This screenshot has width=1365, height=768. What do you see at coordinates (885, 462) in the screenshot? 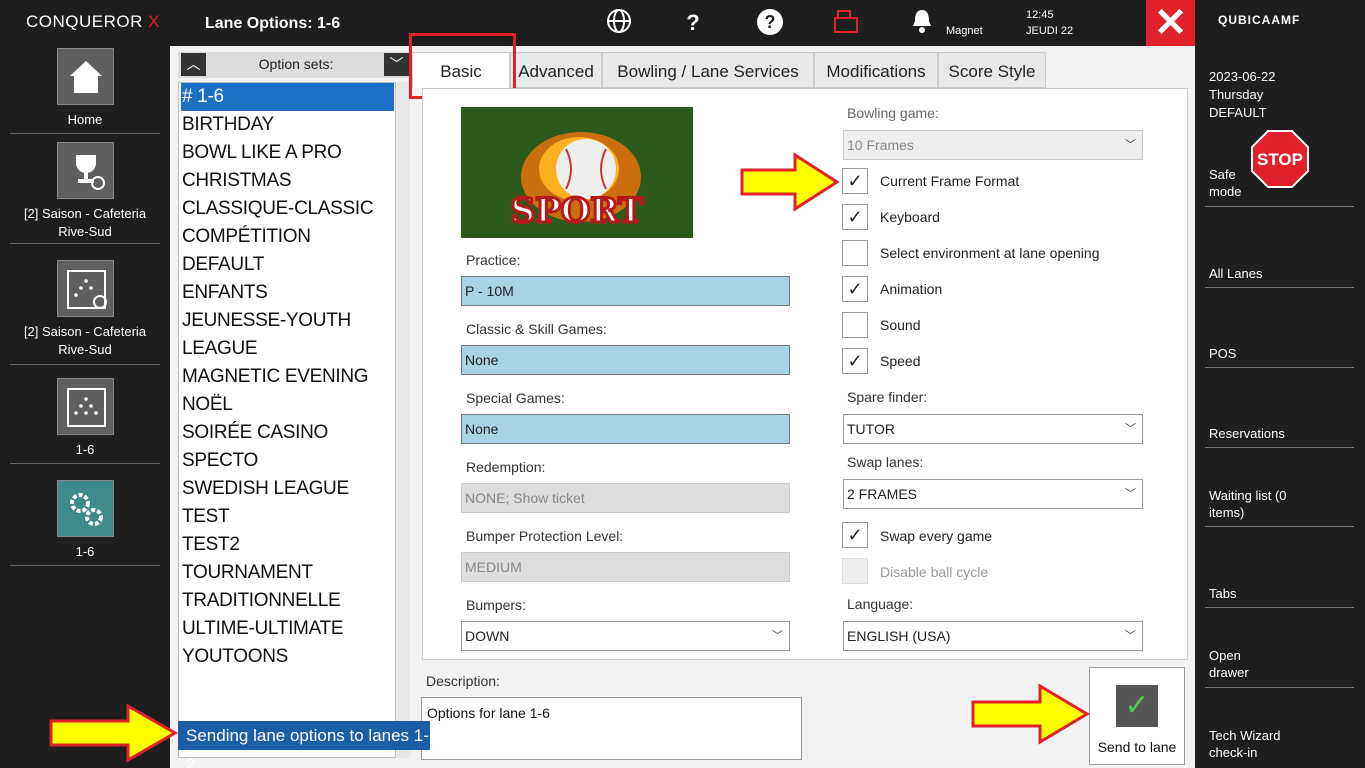
I see `swap-lanes-label: Swap lanes:` at bounding box center [885, 462].